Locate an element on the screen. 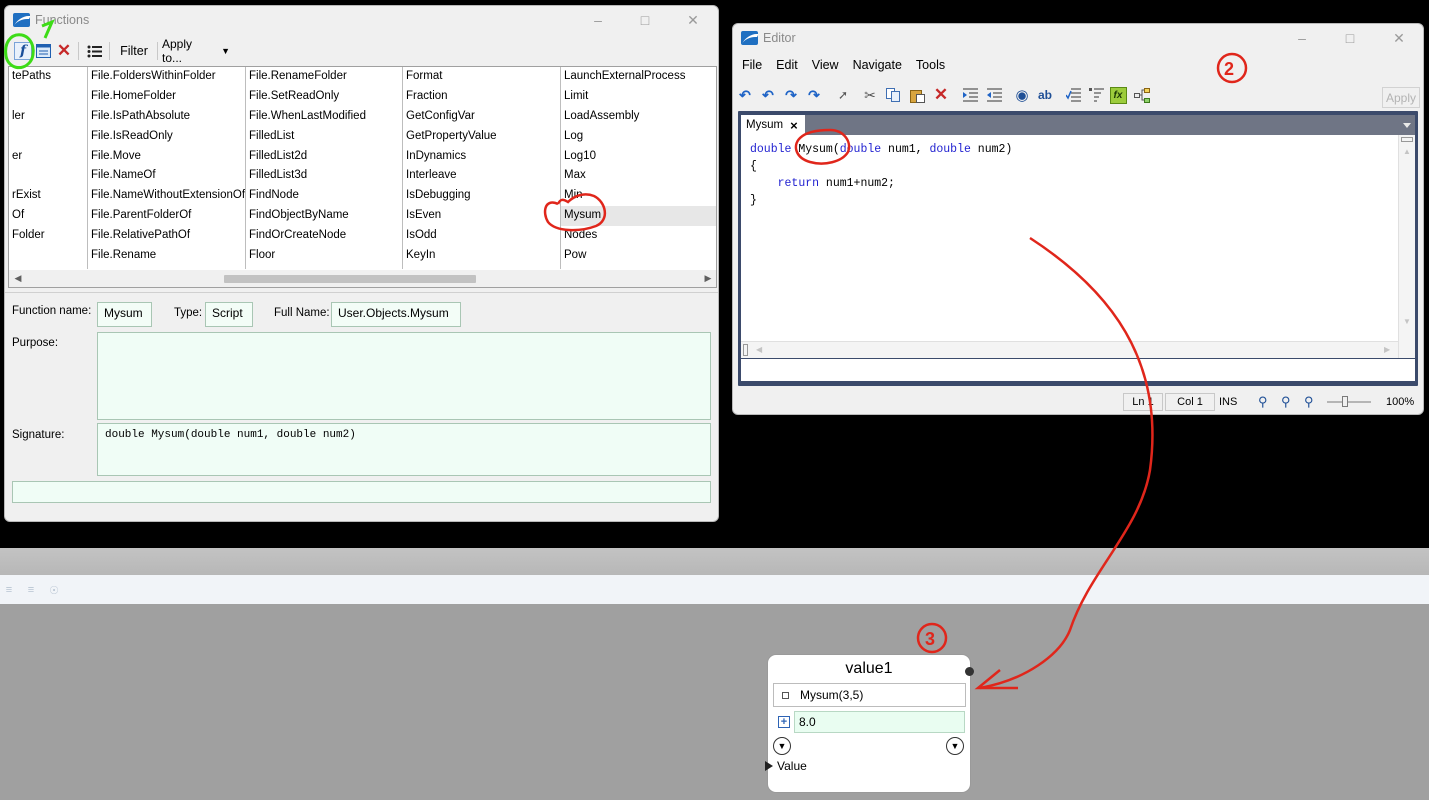 The image size is (1429, 800). function-item: KeyIn is located at coordinates (481, 256).